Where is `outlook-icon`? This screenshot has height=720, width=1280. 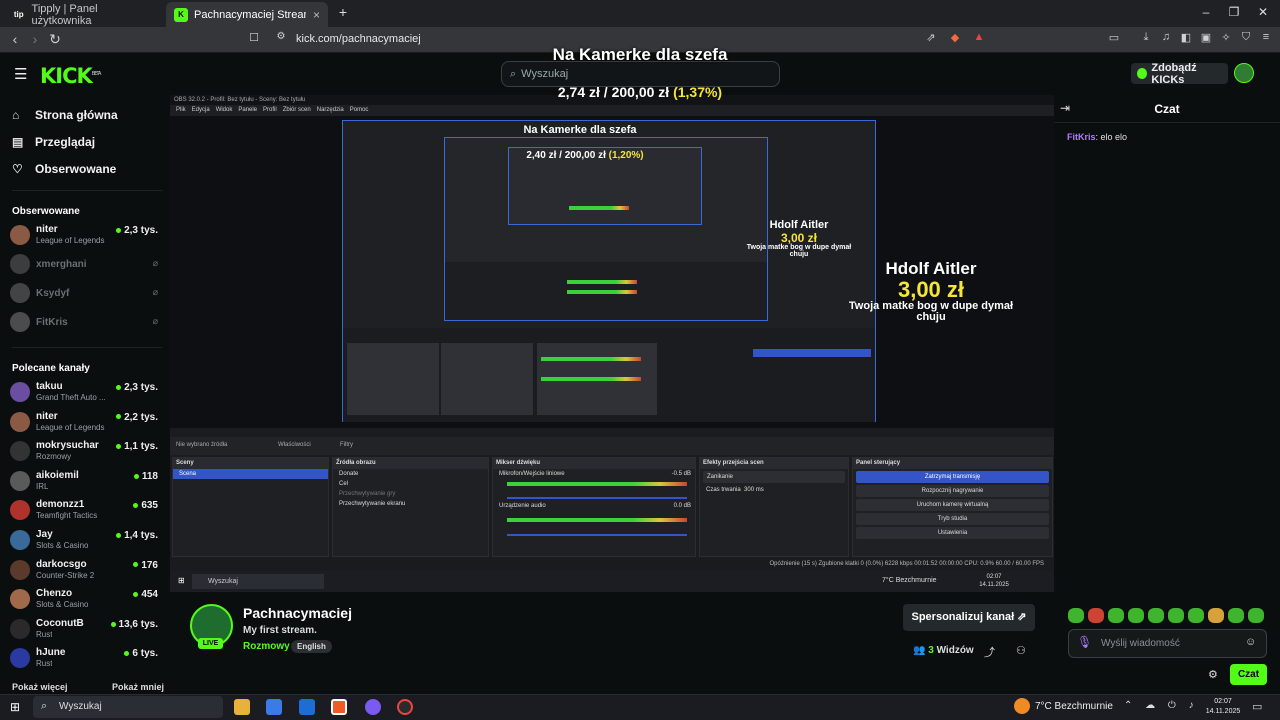
outlook-icon is located at coordinates (307, 707).